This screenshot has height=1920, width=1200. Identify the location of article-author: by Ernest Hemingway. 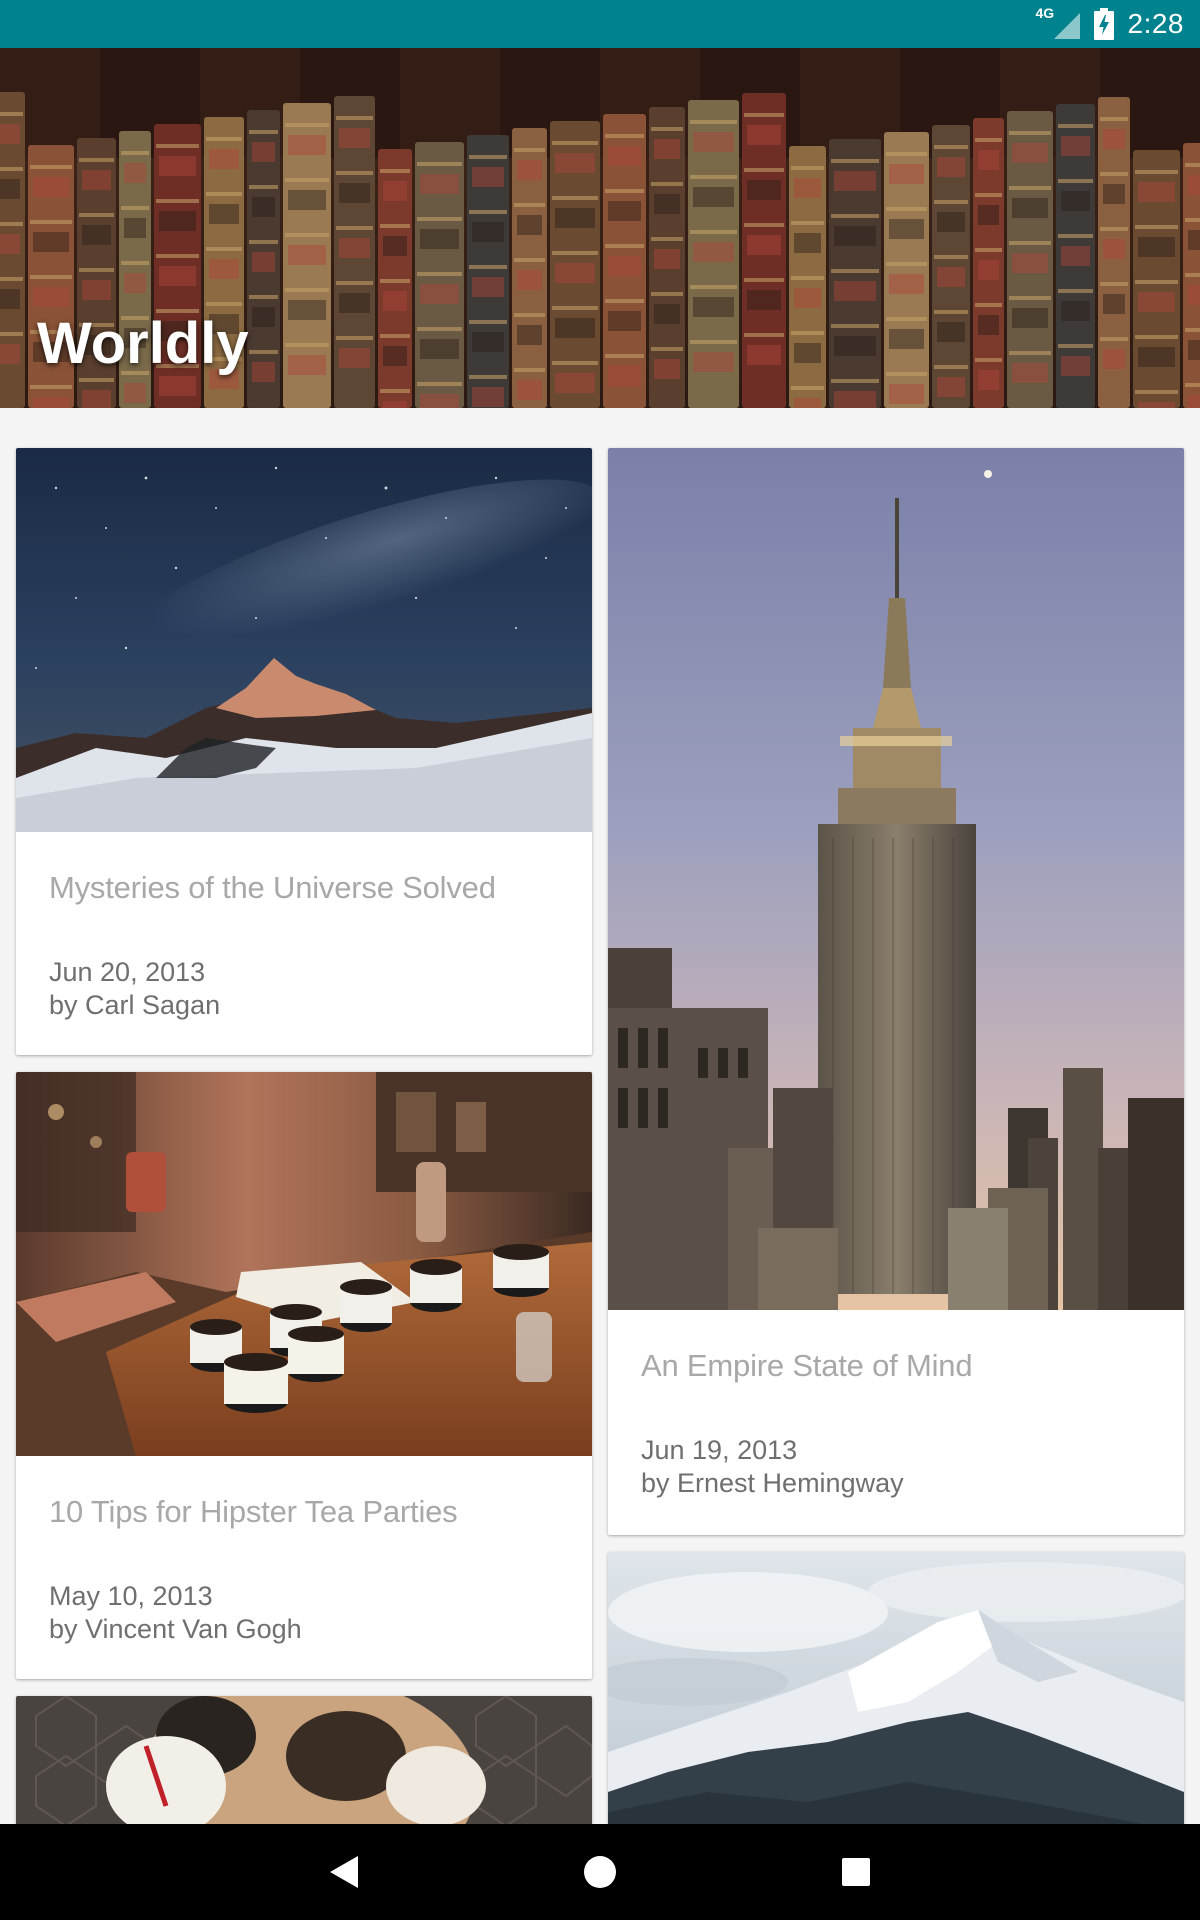
(772, 1483).